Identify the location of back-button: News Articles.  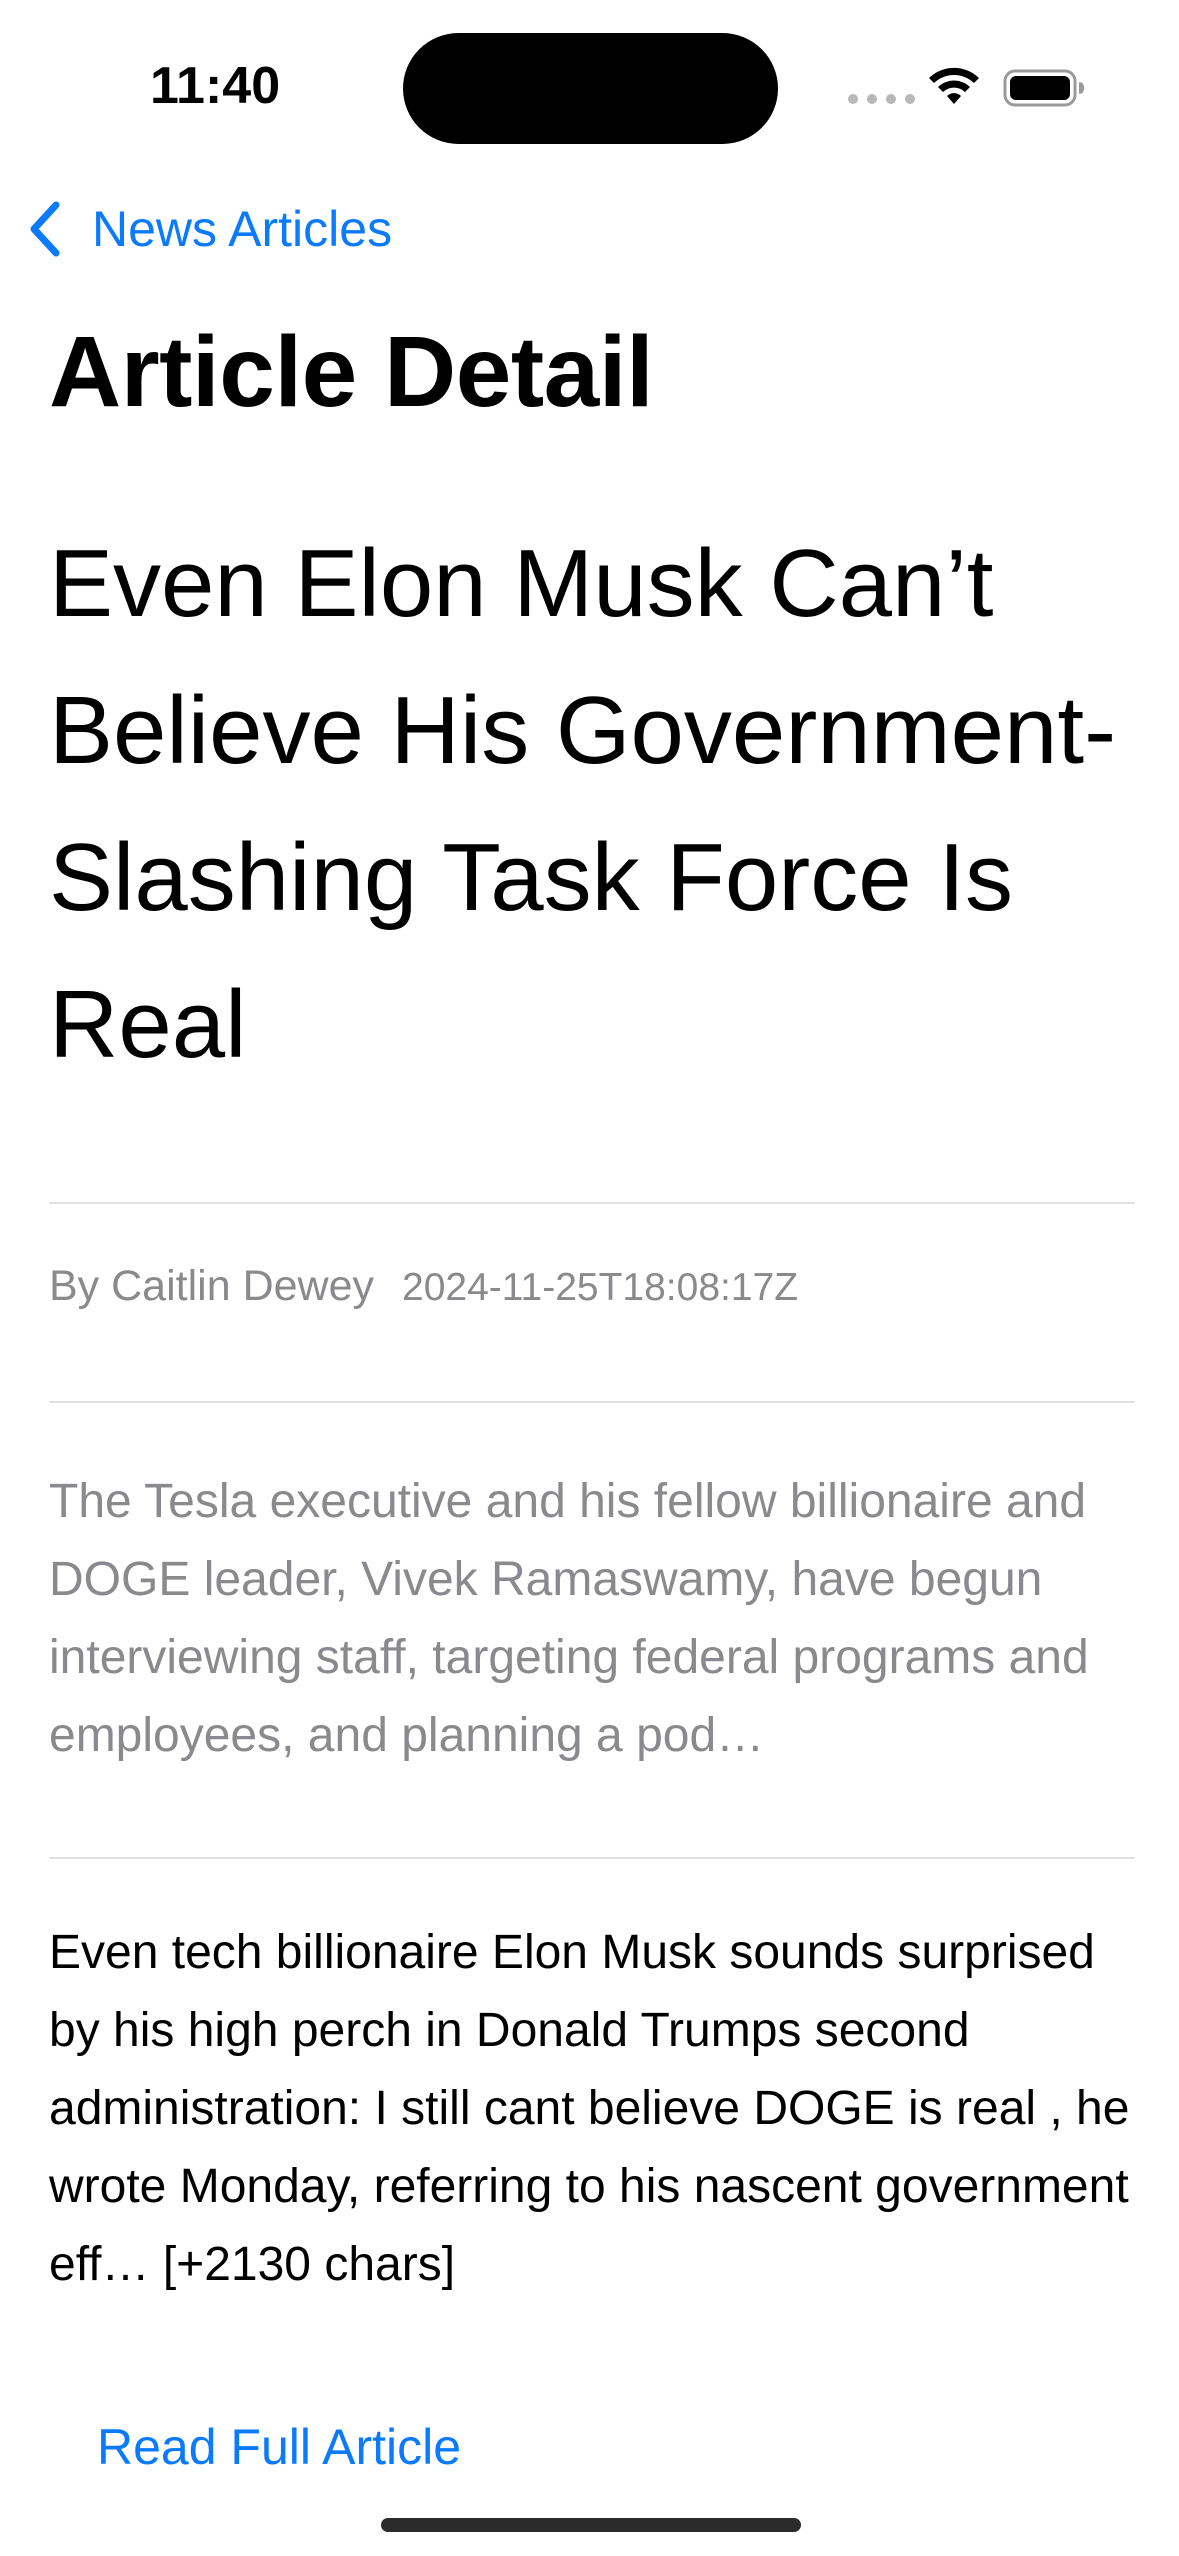
(209, 229).